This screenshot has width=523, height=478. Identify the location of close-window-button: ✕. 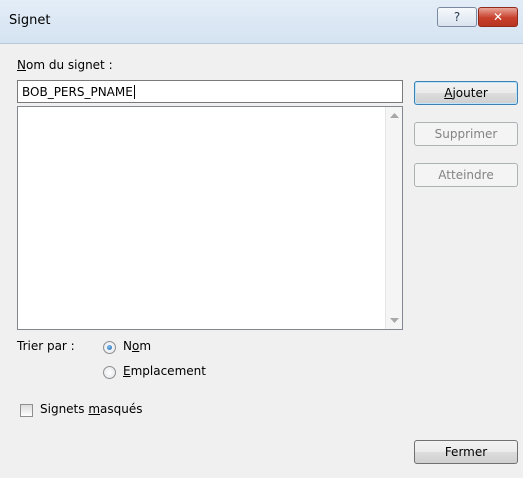
(498, 17).